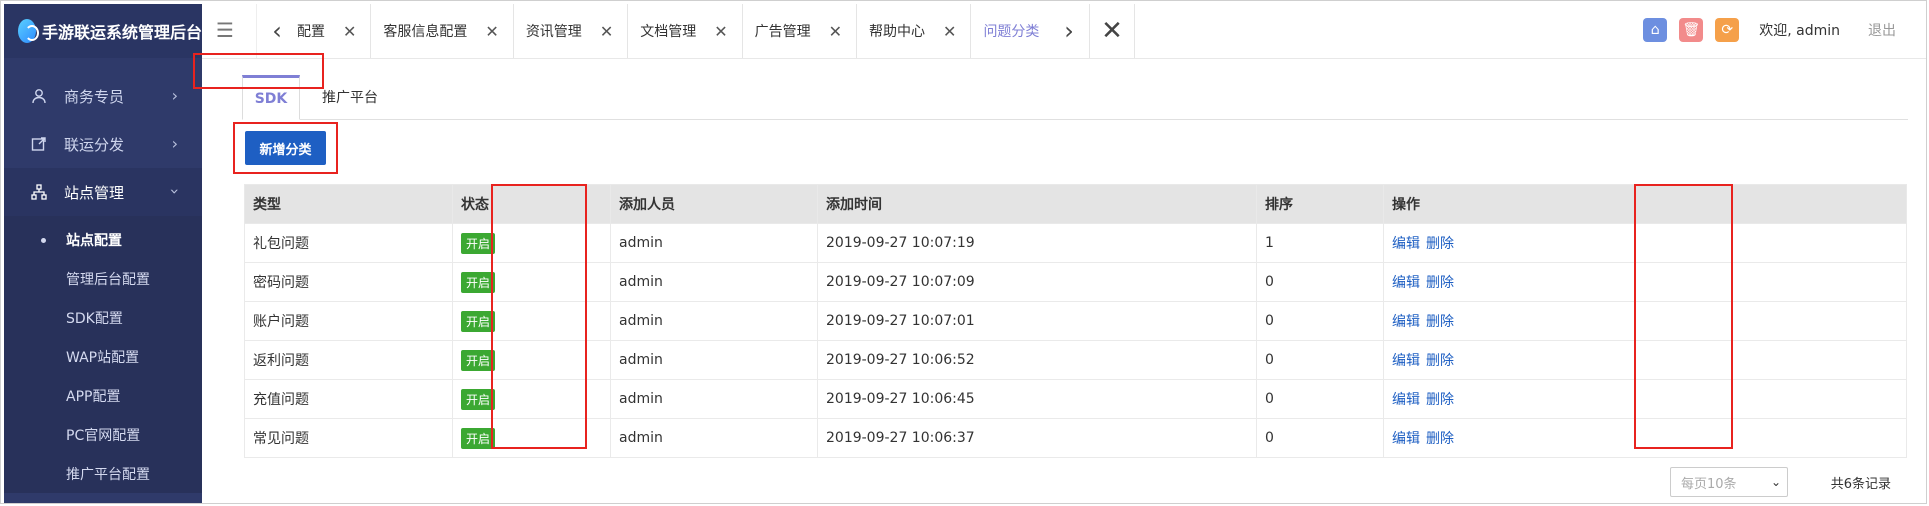  I want to click on table-row: 密码问题 开启 admin 2019-09-27 10:07:09 0 编辑 删除, so click(1075, 282).